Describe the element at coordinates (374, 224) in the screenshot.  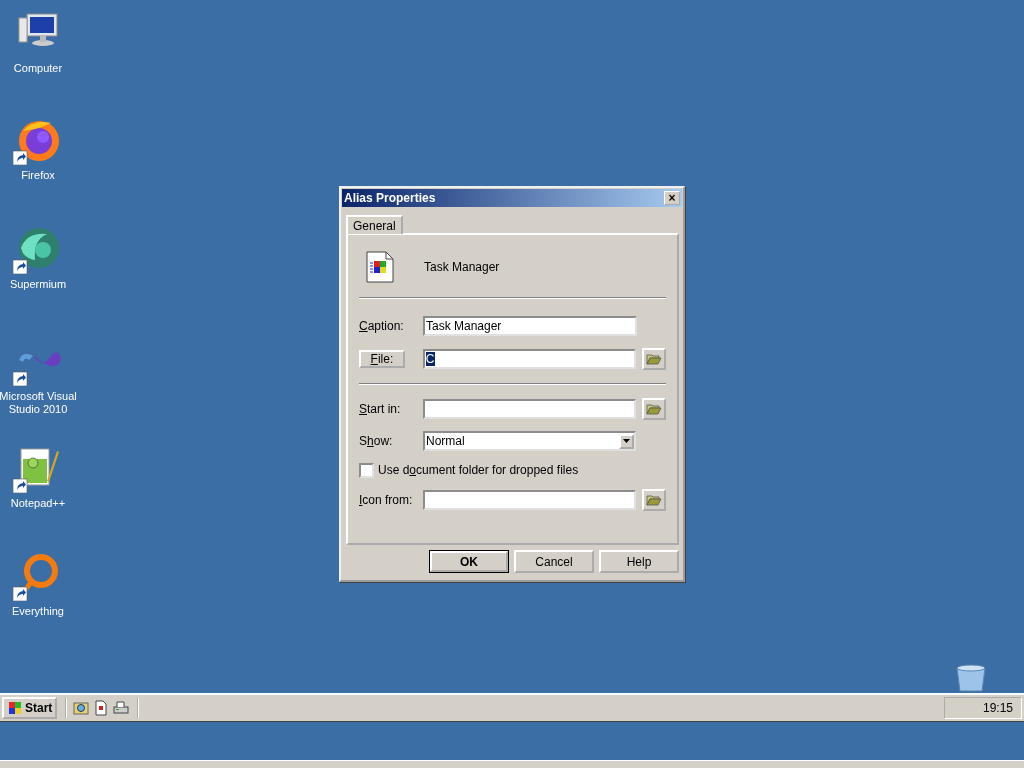
I see `tab: General` at that location.